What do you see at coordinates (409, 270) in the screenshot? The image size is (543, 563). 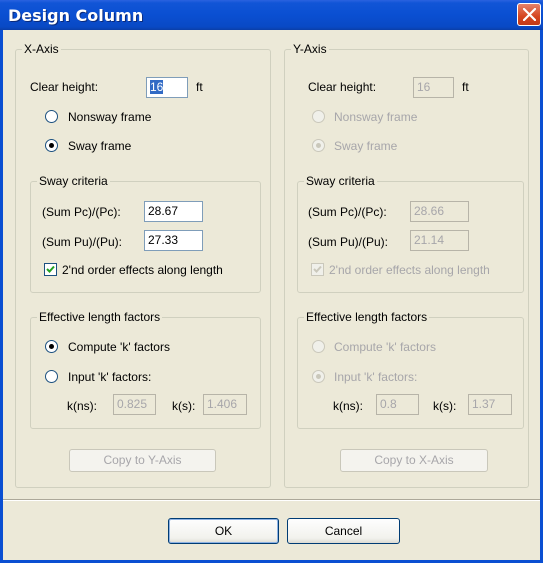 I see `y-second-order-label: 2'nd order effects along length` at bounding box center [409, 270].